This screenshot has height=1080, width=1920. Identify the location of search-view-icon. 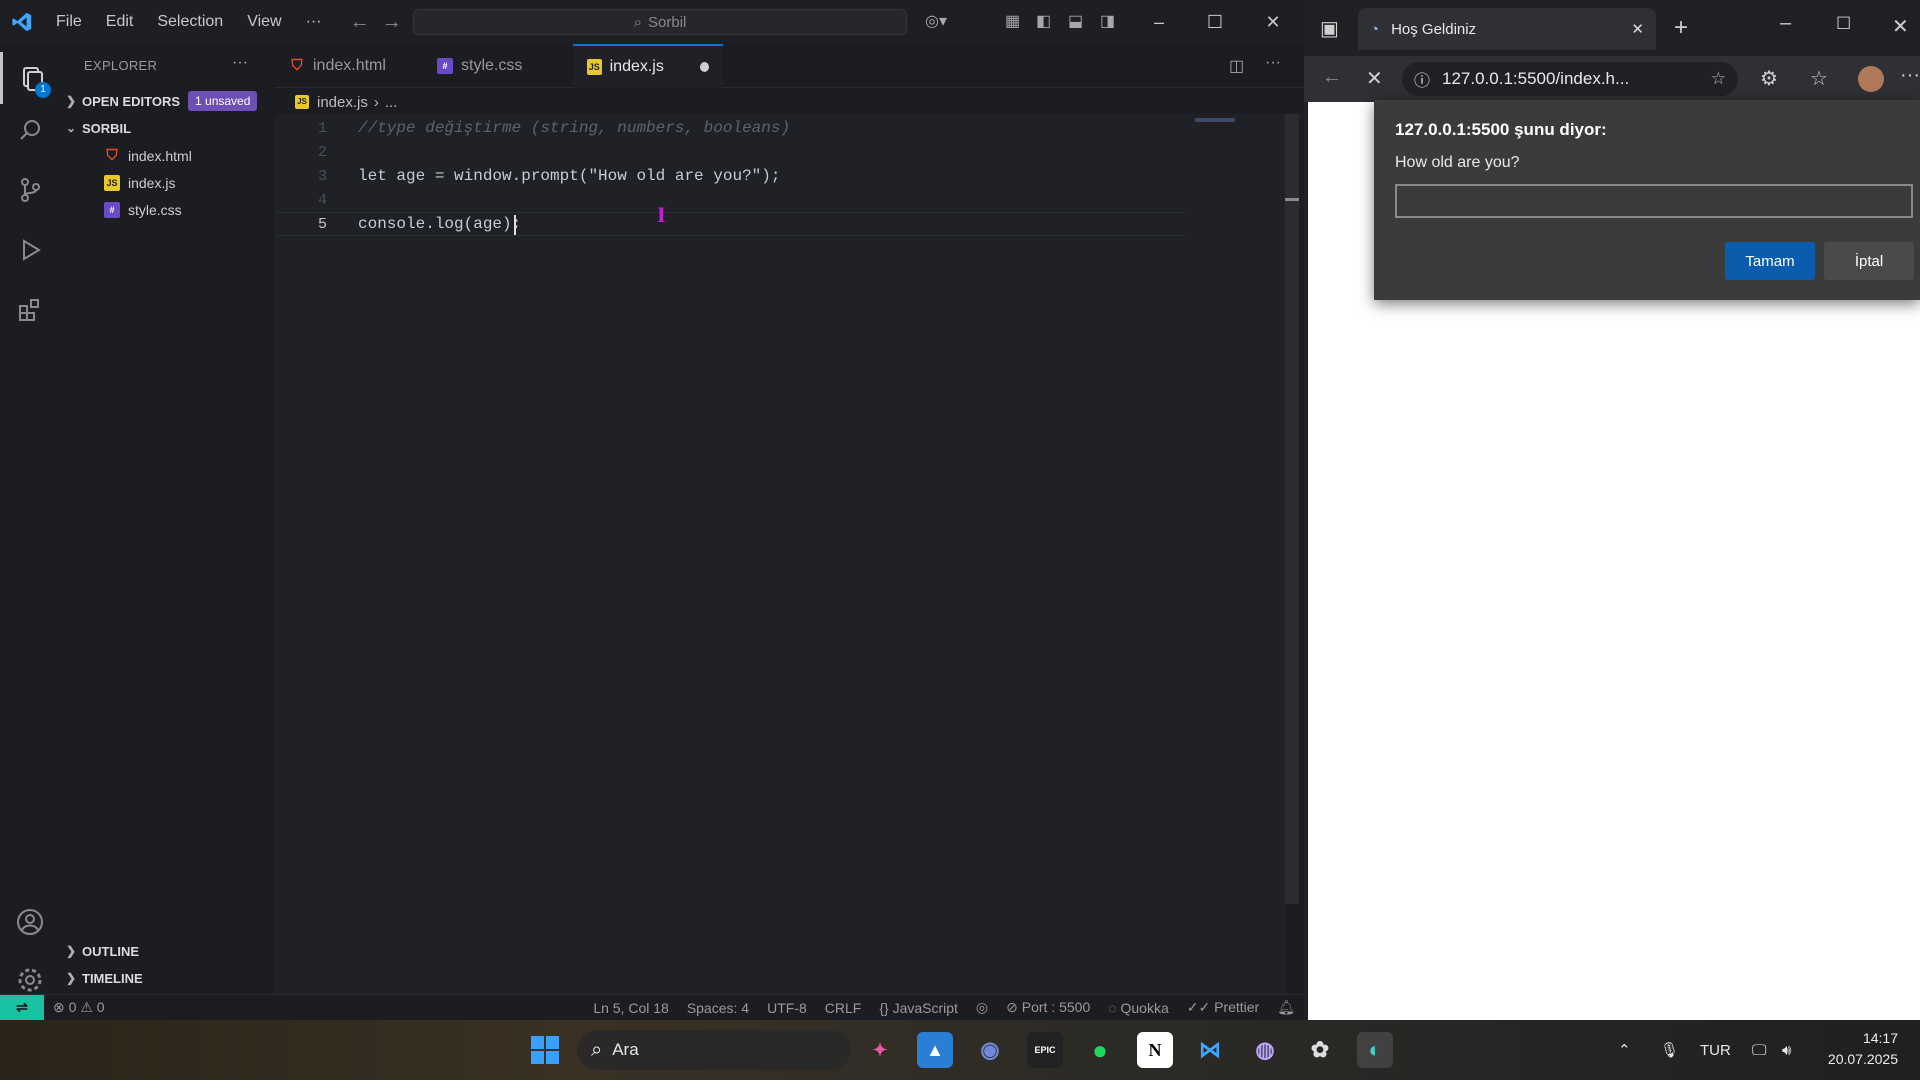
(30, 130).